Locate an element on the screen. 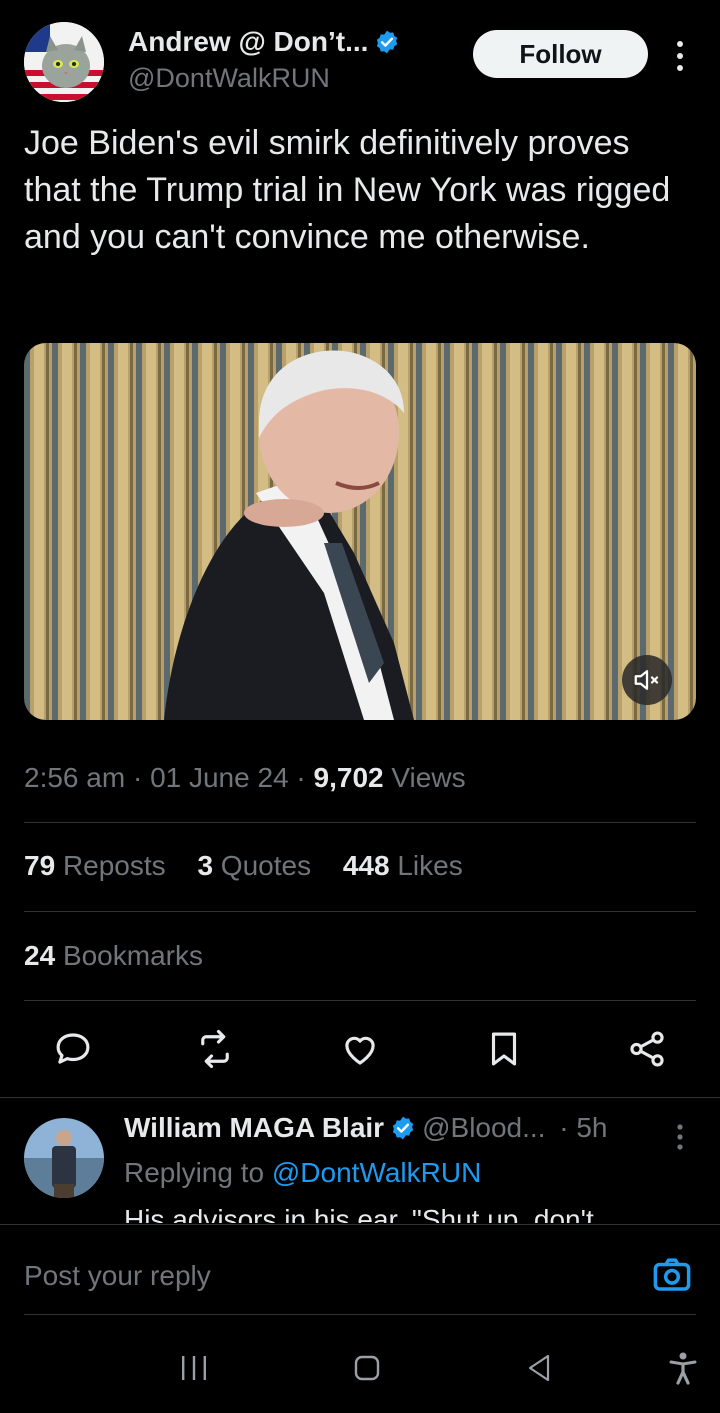  reply-author-avatar is located at coordinates (64, 1158).